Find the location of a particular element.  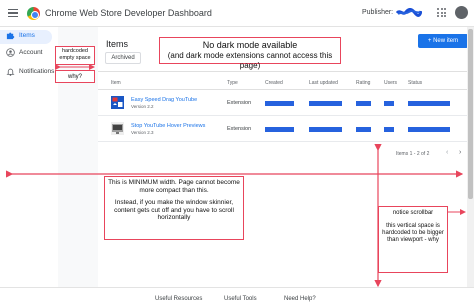

column-header-type: Type is located at coordinates (232, 83).